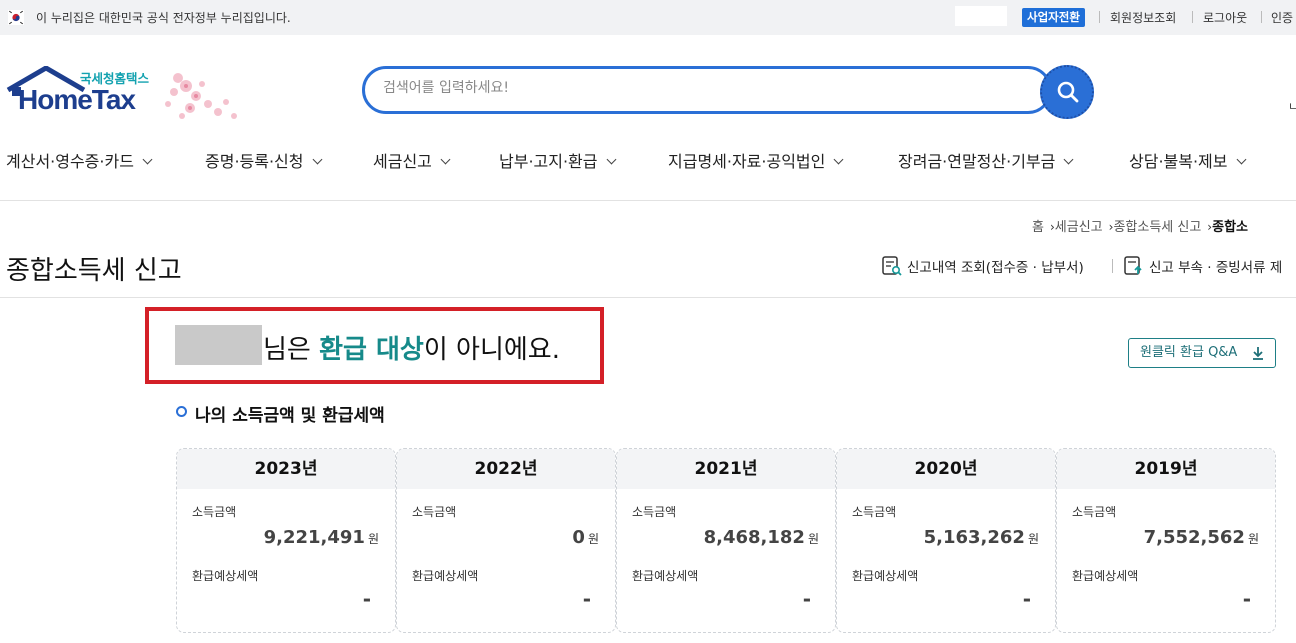  I want to click on refund-highlight: 환급 대상, so click(371, 350).